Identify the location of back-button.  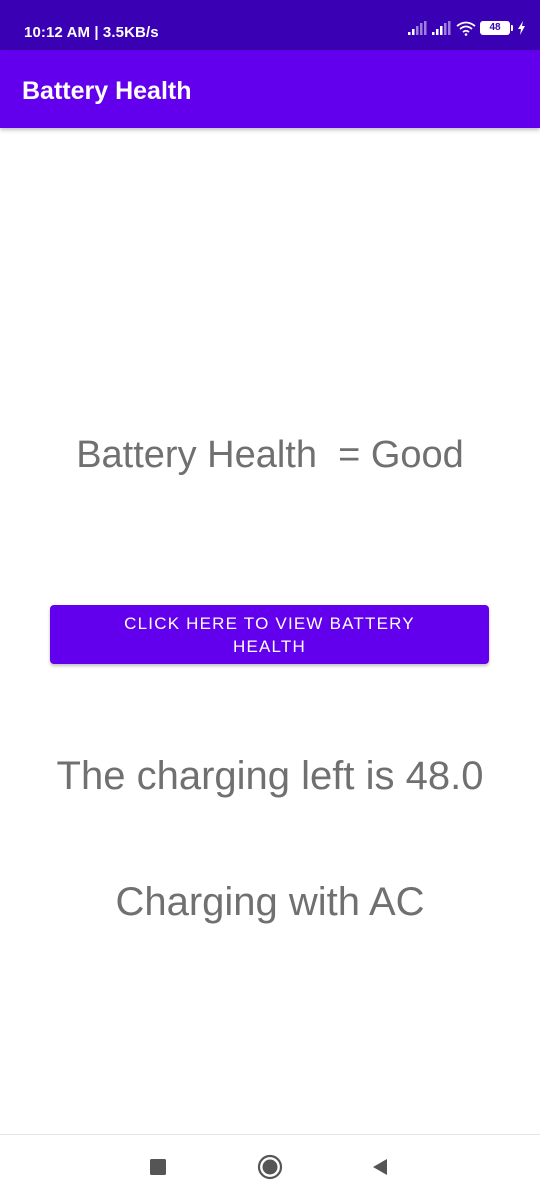
(380, 1169).